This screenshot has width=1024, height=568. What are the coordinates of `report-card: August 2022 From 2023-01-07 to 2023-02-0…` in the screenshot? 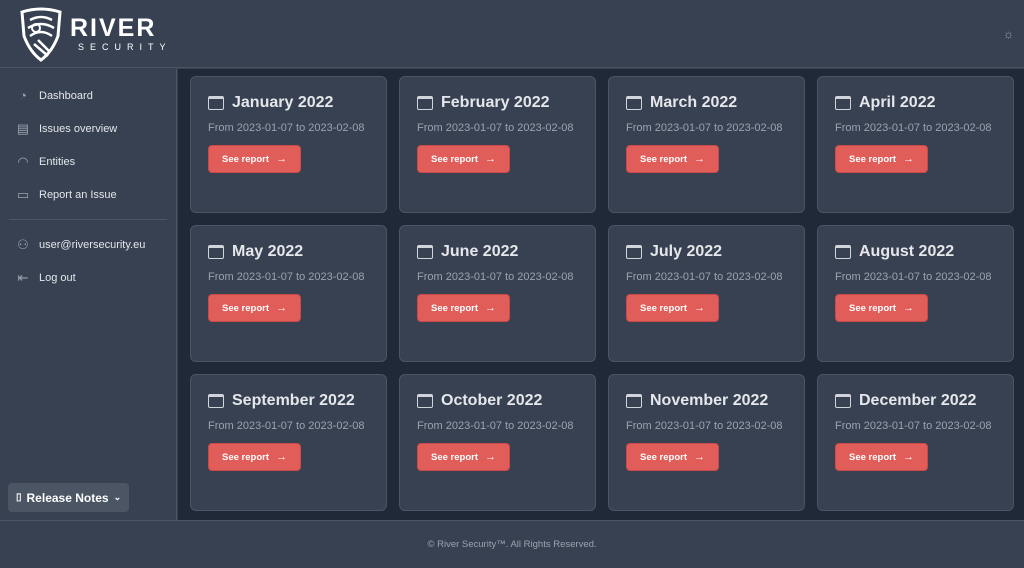 It's located at (915, 293).